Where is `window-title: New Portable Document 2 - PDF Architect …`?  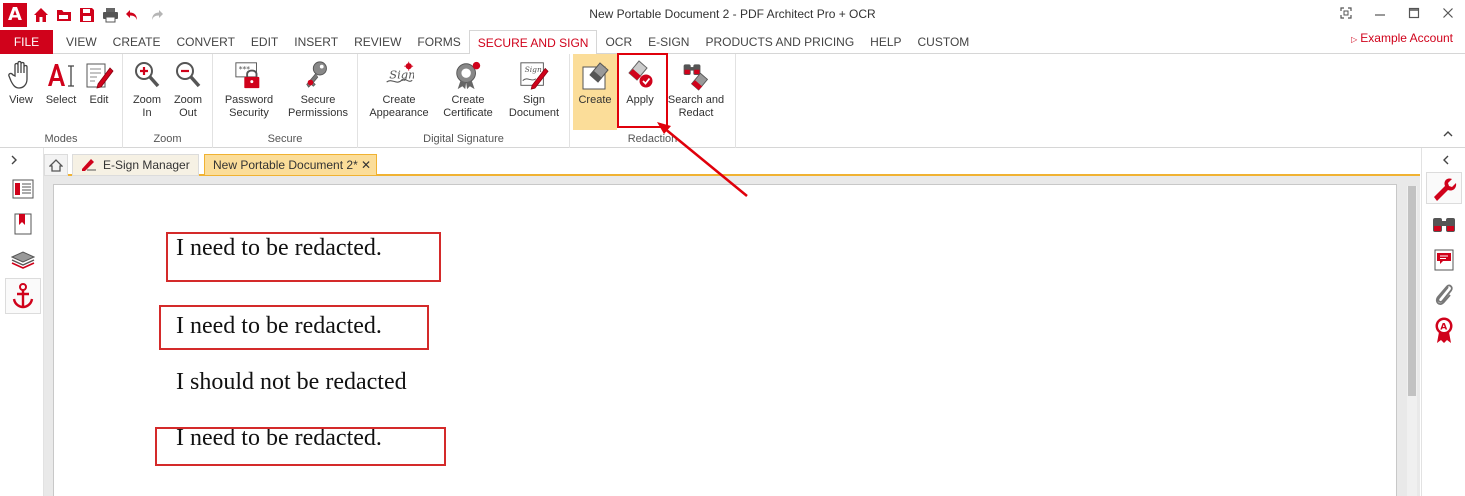
window-title: New Portable Document 2 - PDF Architect … is located at coordinates (732, 14).